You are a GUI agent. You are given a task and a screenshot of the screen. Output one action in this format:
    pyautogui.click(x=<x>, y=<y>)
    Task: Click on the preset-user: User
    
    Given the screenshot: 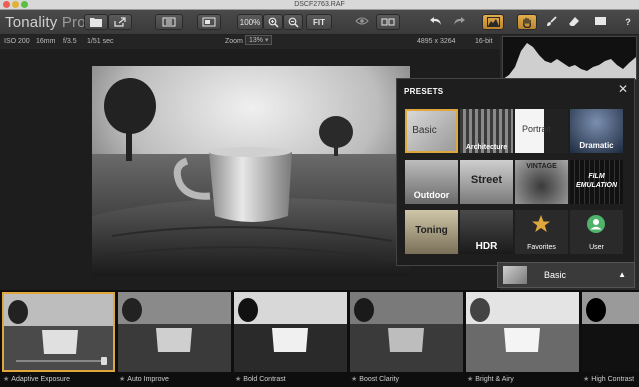 What is the action you would take?
    pyautogui.click(x=596, y=232)
    